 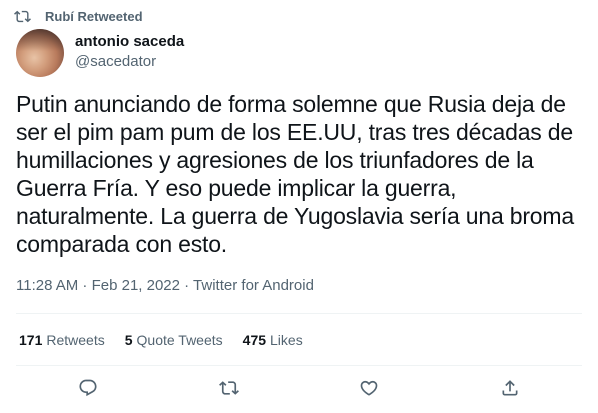 I want to click on retweets-count: 171, so click(x=31, y=340).